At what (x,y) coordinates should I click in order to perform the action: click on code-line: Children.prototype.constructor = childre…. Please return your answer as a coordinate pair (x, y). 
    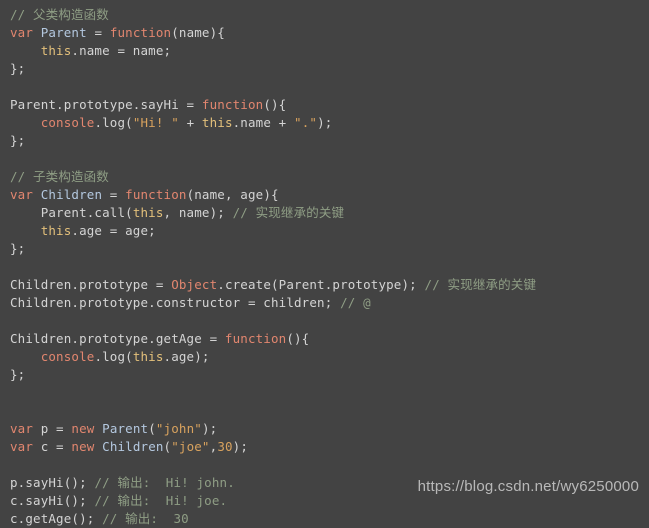
    Looking at the image, I should click on (324, 303).